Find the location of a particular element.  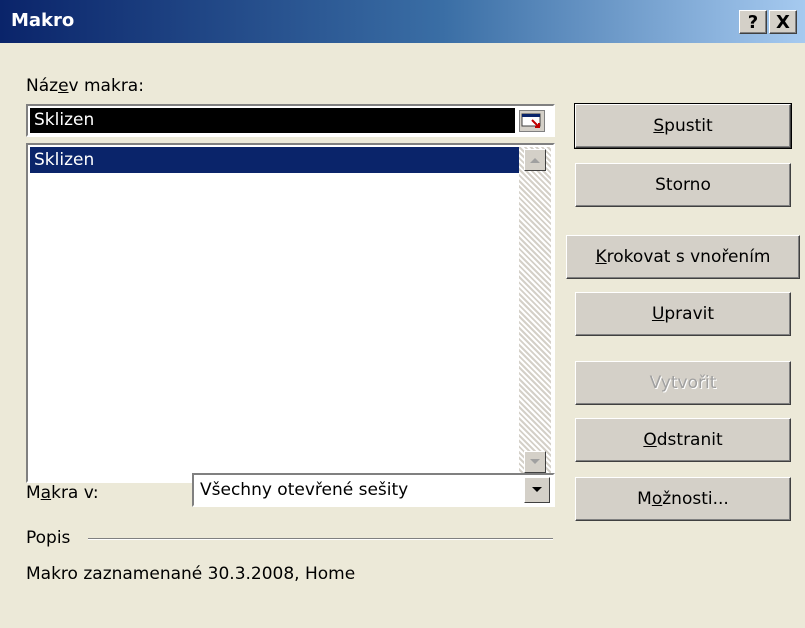

description-divider is located at coordinates (320, 539).